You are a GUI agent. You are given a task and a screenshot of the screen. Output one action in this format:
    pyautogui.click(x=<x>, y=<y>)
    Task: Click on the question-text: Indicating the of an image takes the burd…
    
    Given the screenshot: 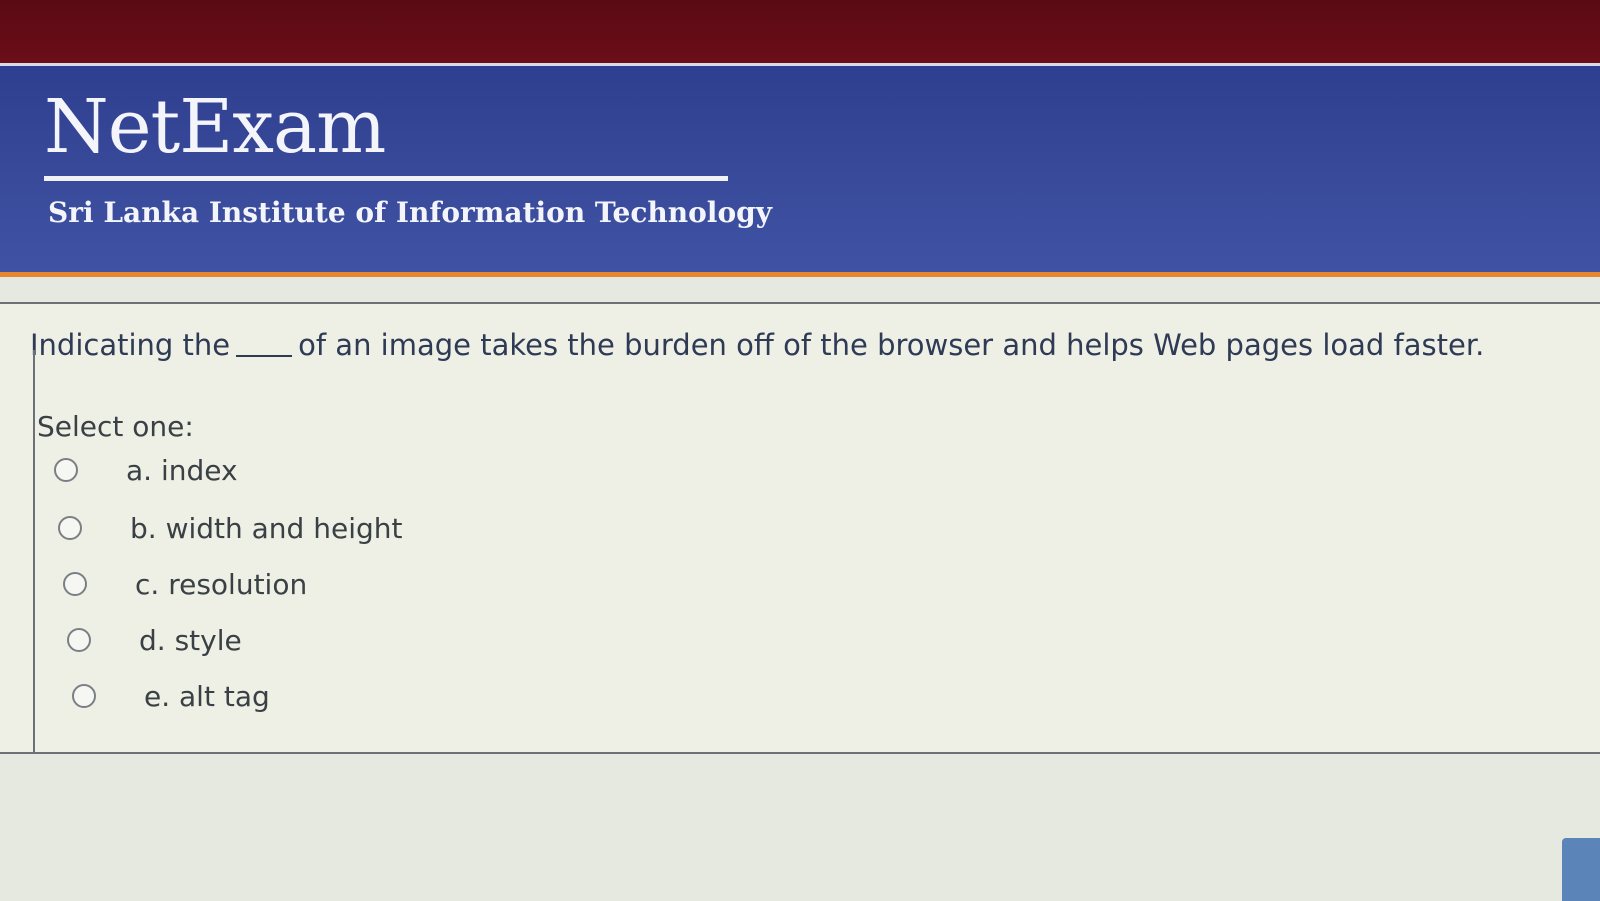 What is the action you would take?
    pyautogui.click(x=757, y=345)
    